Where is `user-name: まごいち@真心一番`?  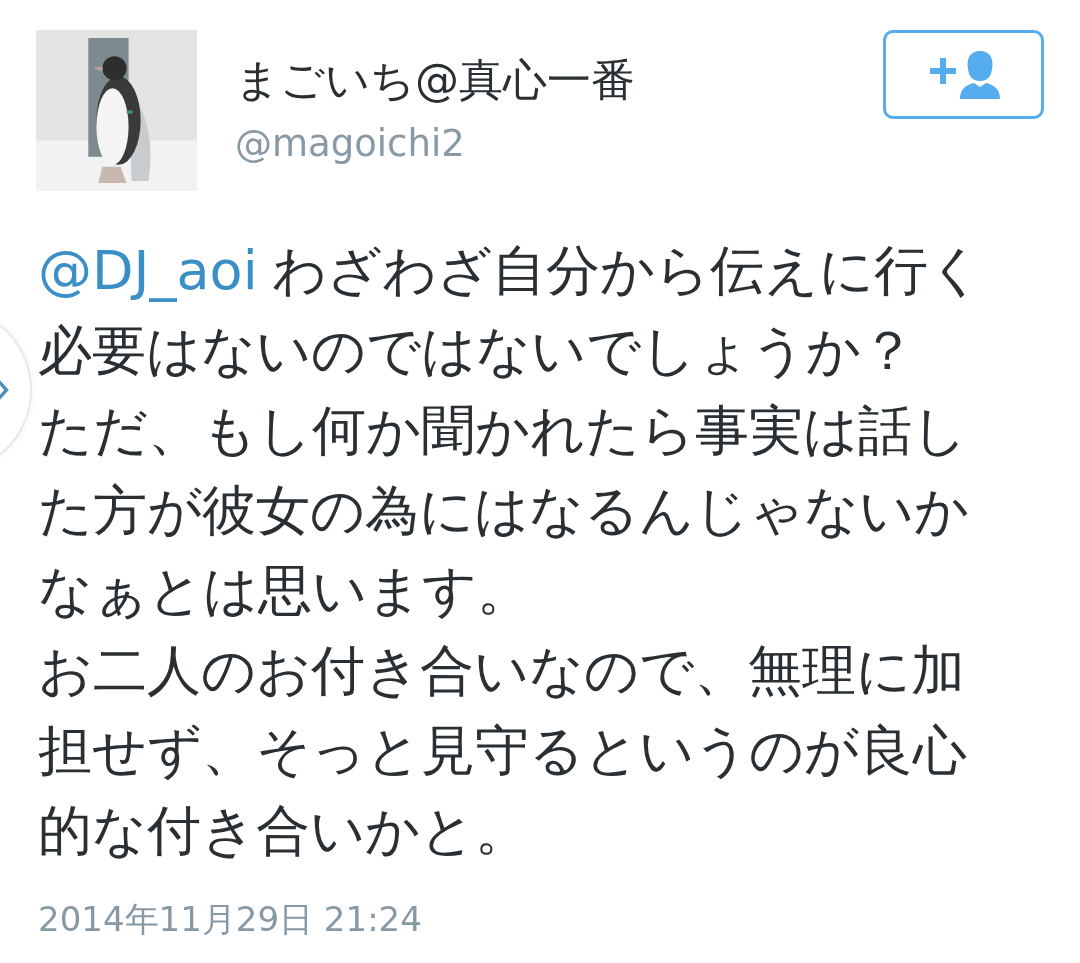 user-name: まごいち@真心一番 is located at coordinates (435, 80).